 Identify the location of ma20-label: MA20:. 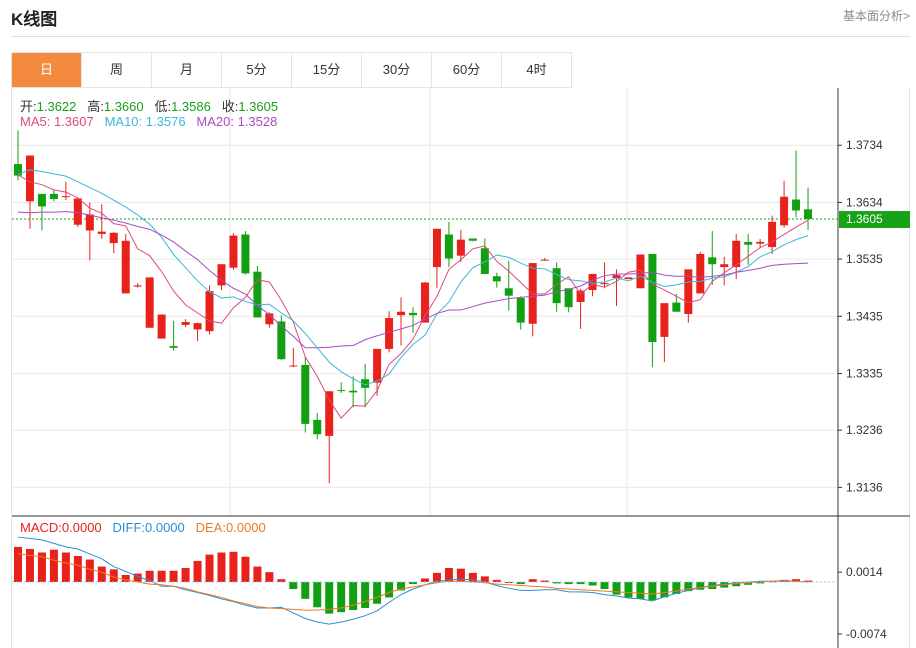
(215, 121).